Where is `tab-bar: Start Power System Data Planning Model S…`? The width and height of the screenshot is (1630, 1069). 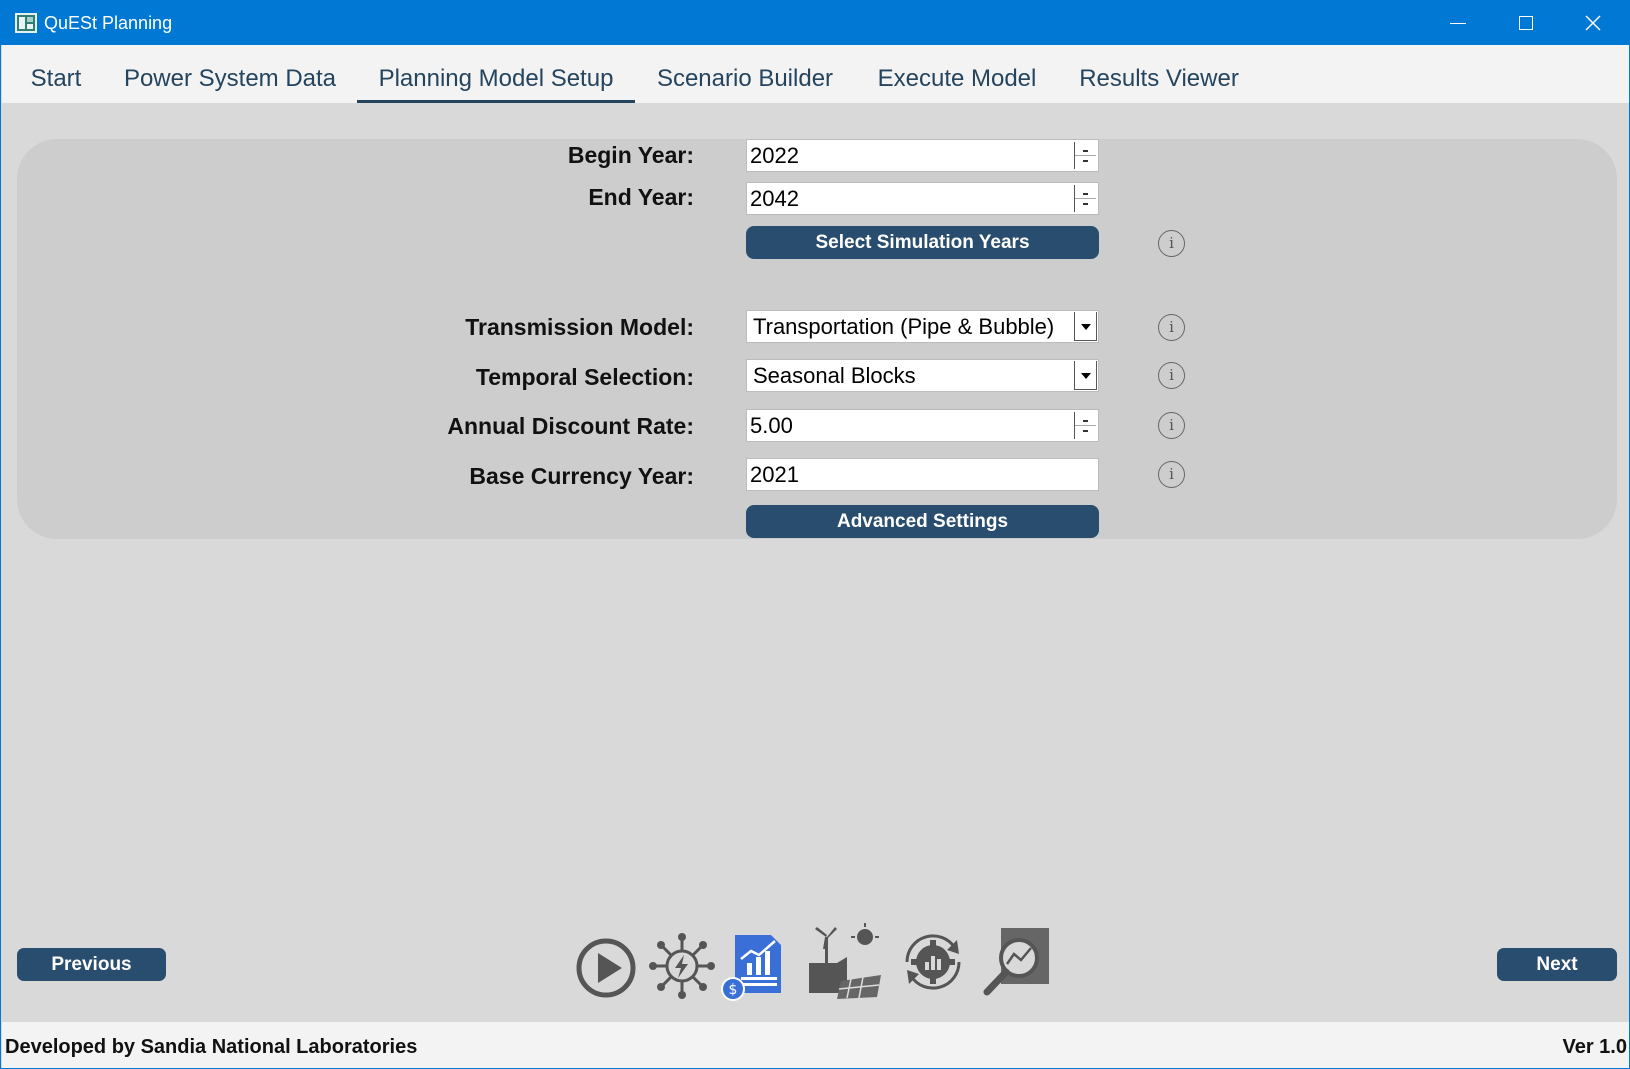 tab-bar: Start Power System Data Planning Model S… is located at coordinates (815, 74).